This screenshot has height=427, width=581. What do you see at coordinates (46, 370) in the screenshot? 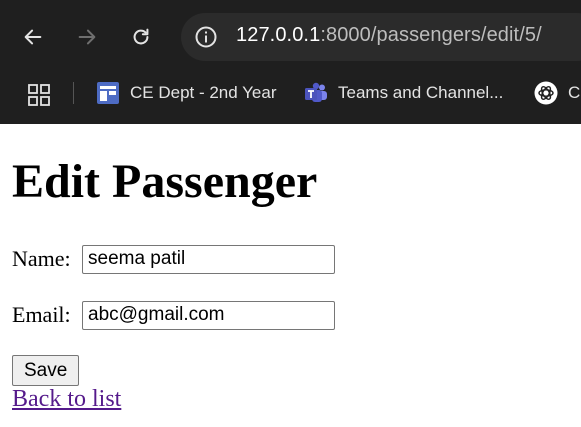
I see `save-button: Save` at bounding box center [46, 370].